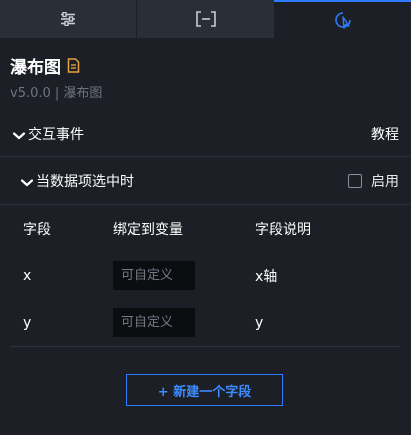 The width and height of the screenshot is (411, 435). Describe the element at coordinates (56, 93) in the screenshot. I see `component-version: v5.0.0 | 瀑布图` at that location.